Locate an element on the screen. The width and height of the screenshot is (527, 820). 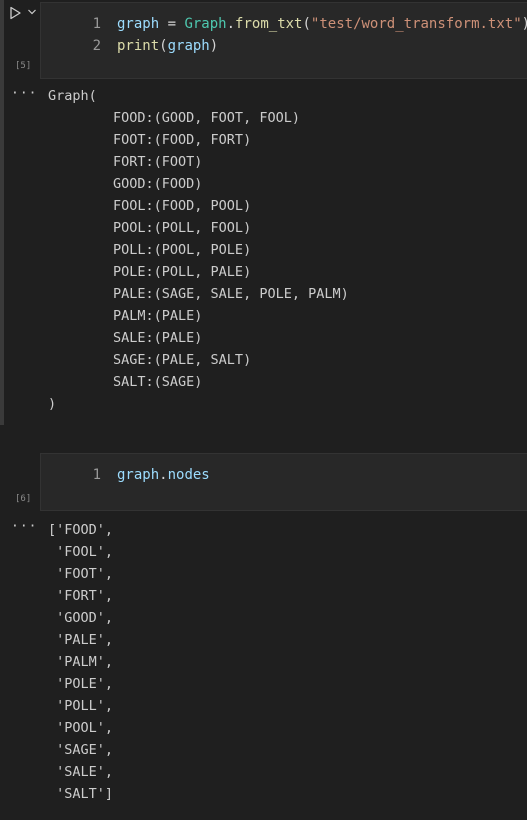
output-line: 'SAGE', is located at coordinates (81, 750).